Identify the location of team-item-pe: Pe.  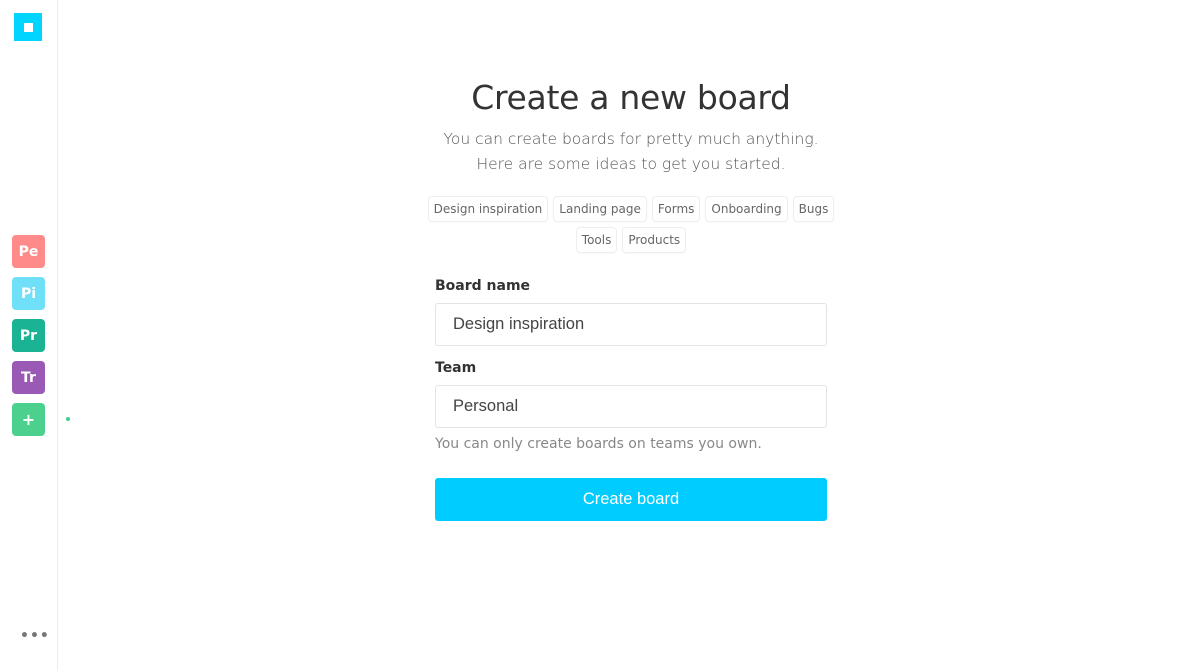
(28, 251).